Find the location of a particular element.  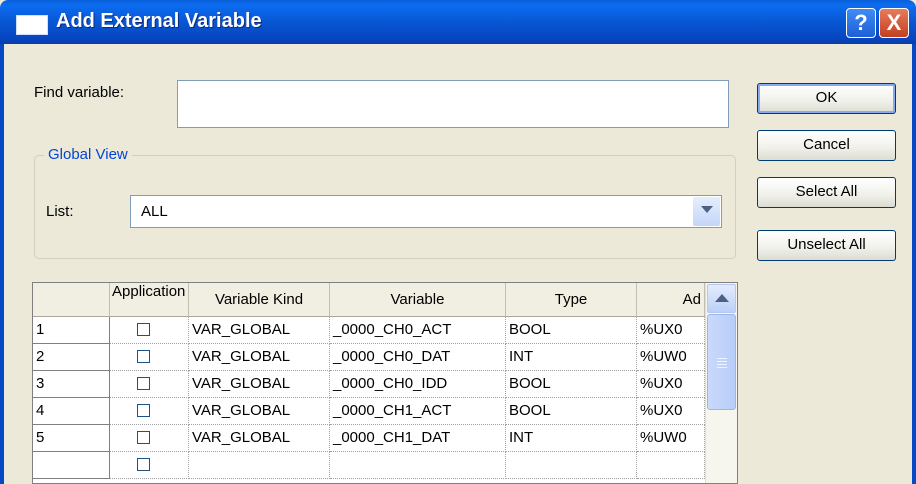

scrollbar-thumb is located at coordinates (721, 362).